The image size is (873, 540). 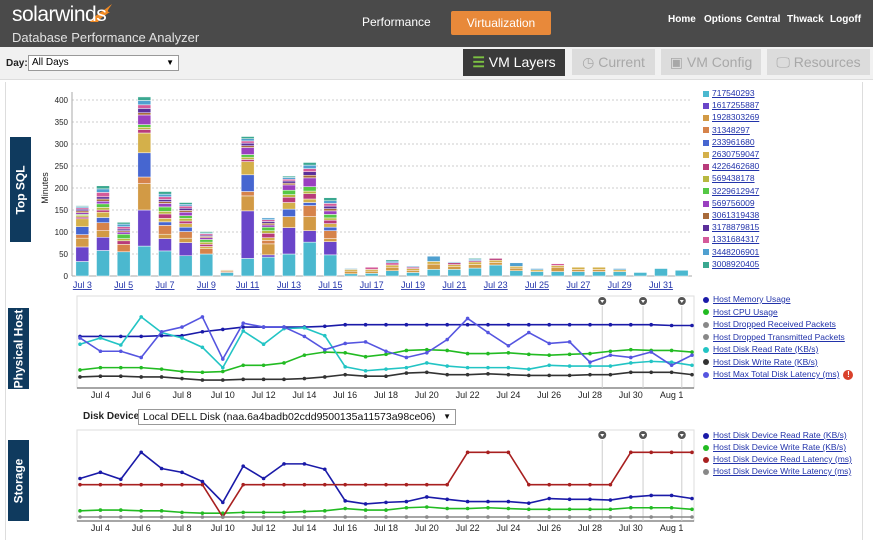 I want to click on alert-icon: !, so click(x=848, y=374).